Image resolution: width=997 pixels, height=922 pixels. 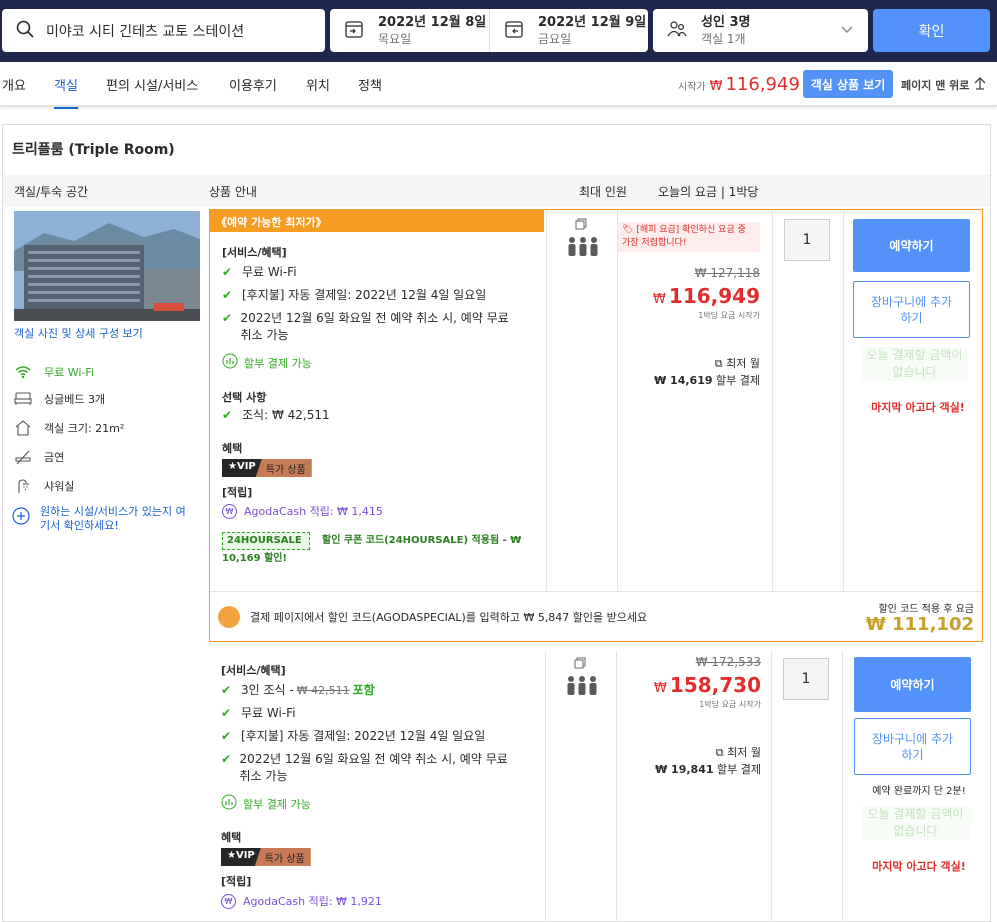 I want to click on tab-amenities: 편의 시설/서비스, so click(x=152, y=84).